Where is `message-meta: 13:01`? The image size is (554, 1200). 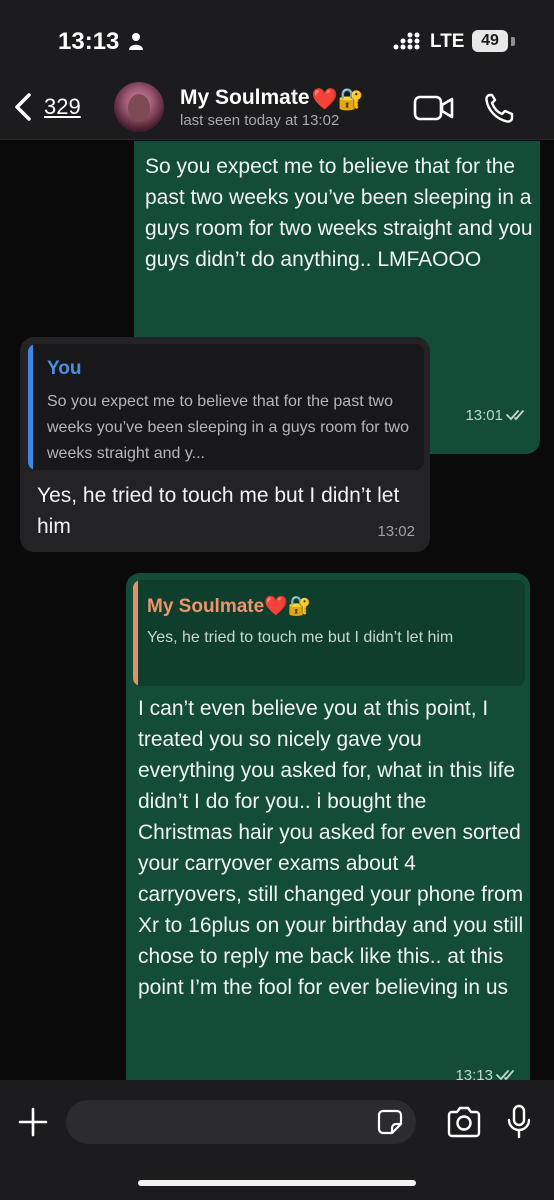
message-meta: 13:01 is located at coordinates (496, 415).